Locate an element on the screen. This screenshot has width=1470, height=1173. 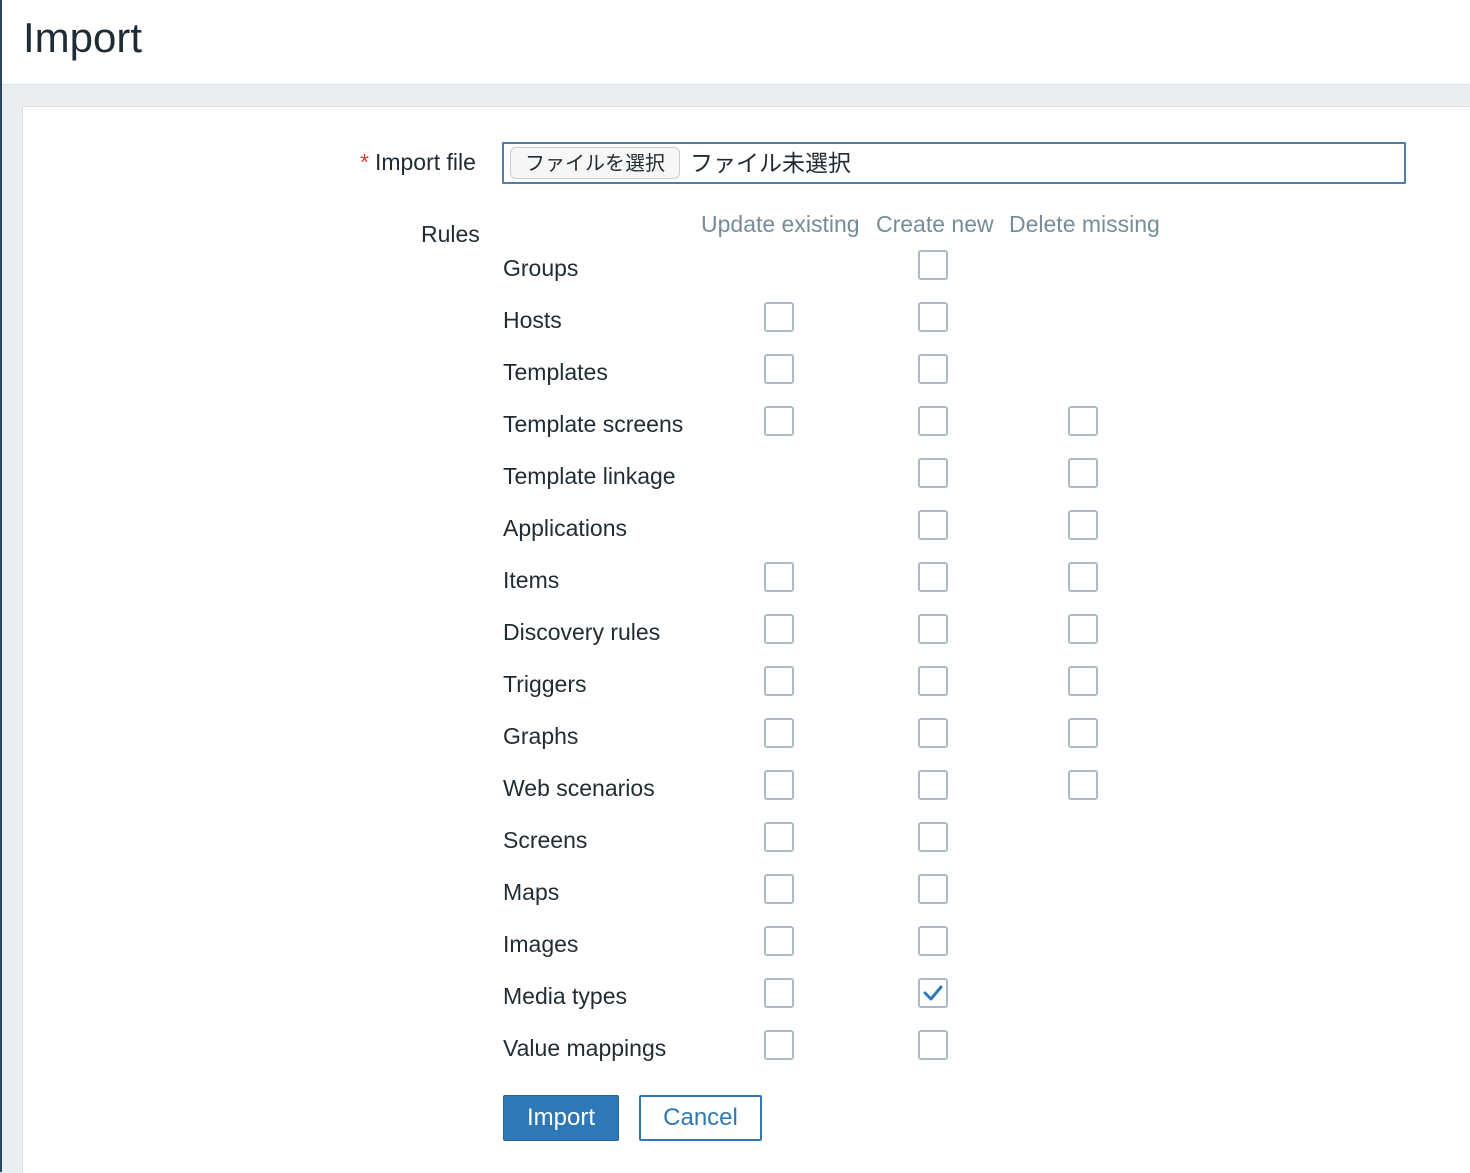
cancel-button: Cancel is located at coordinates (700, 1118).